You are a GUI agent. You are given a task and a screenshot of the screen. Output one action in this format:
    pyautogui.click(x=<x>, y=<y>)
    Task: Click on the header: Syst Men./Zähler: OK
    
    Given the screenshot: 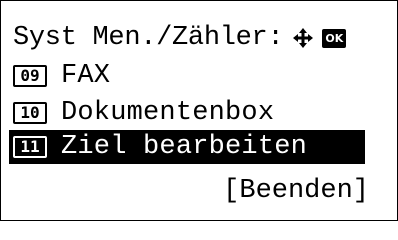 What is the action you would take?
    pyautogui.click(x=180, y=38)
    